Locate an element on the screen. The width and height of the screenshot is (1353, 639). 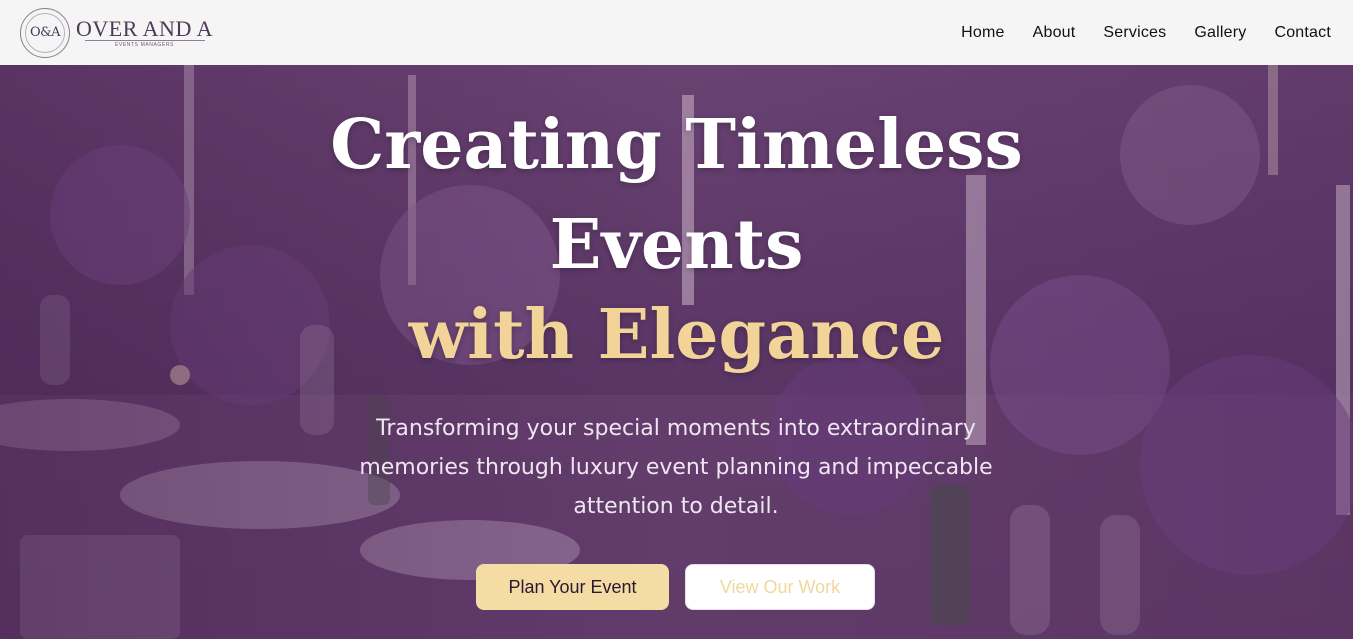
view-work-button: View Our Work is located at coordinates (780, 587).